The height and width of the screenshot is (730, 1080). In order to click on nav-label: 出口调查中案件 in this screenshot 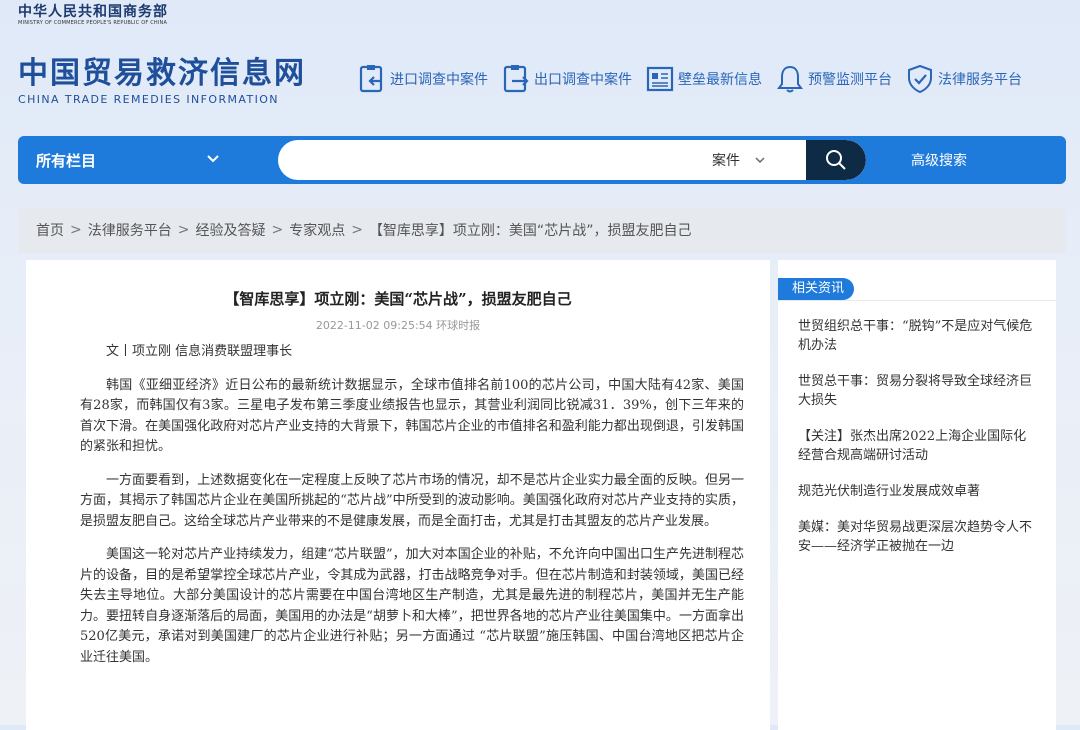, I will do `click(583, 80)`.